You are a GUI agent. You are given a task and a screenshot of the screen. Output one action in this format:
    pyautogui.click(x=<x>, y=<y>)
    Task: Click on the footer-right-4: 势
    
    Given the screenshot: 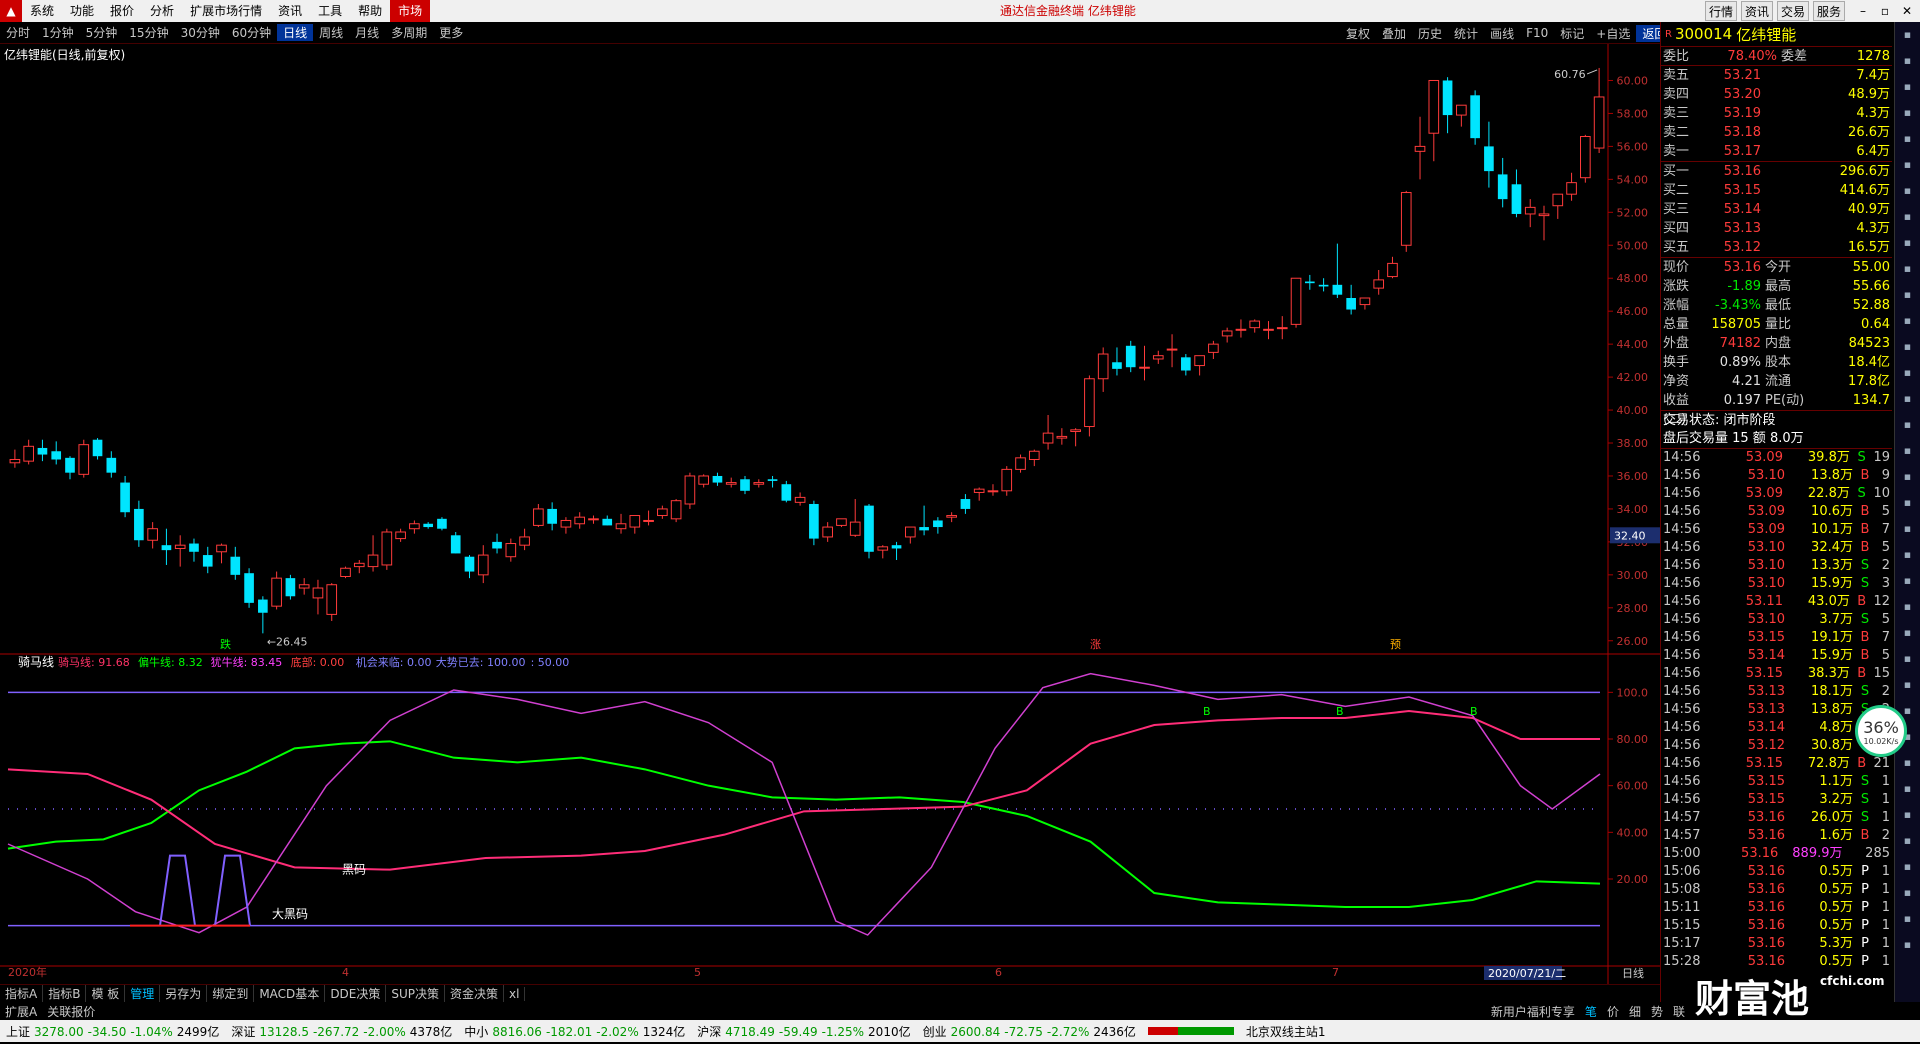 What is the action you would take?
    pyautogui.click(x=1657, y=1011)
    